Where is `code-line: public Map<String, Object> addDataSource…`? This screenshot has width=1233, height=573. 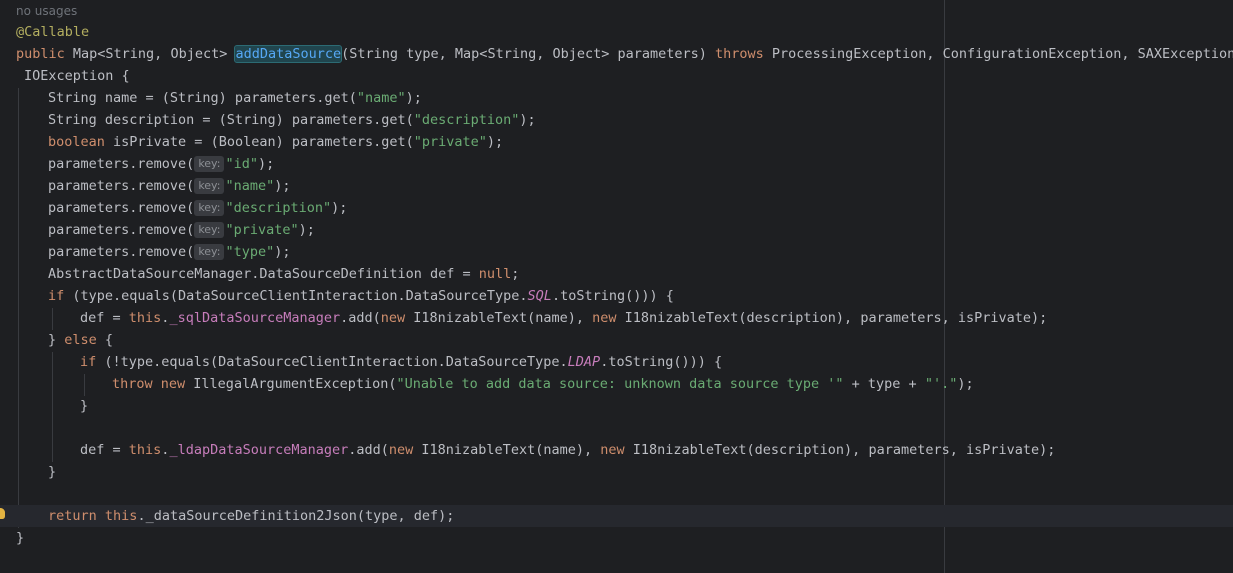 code-line: public Map<String, Object> addDataSource… is located at coordinates (624, 54).